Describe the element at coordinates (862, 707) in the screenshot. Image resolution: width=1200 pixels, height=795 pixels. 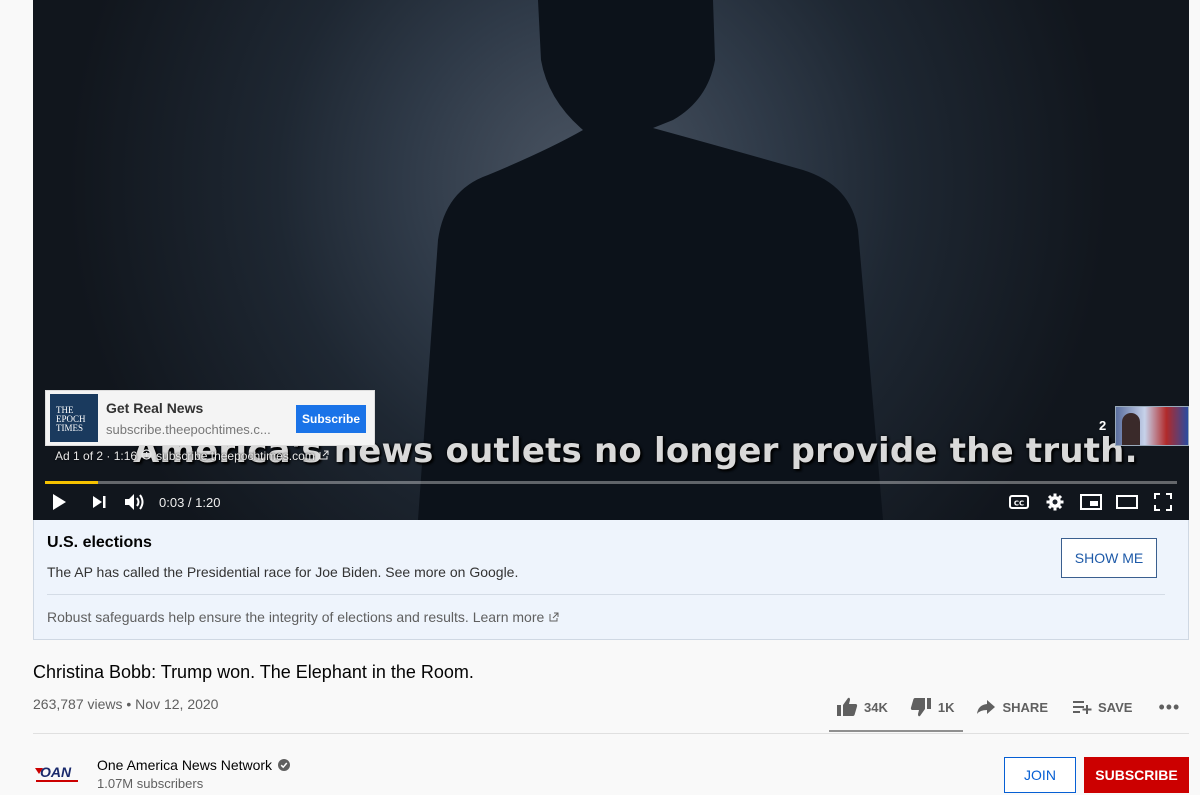
I see `like-button: 34K` at that location.